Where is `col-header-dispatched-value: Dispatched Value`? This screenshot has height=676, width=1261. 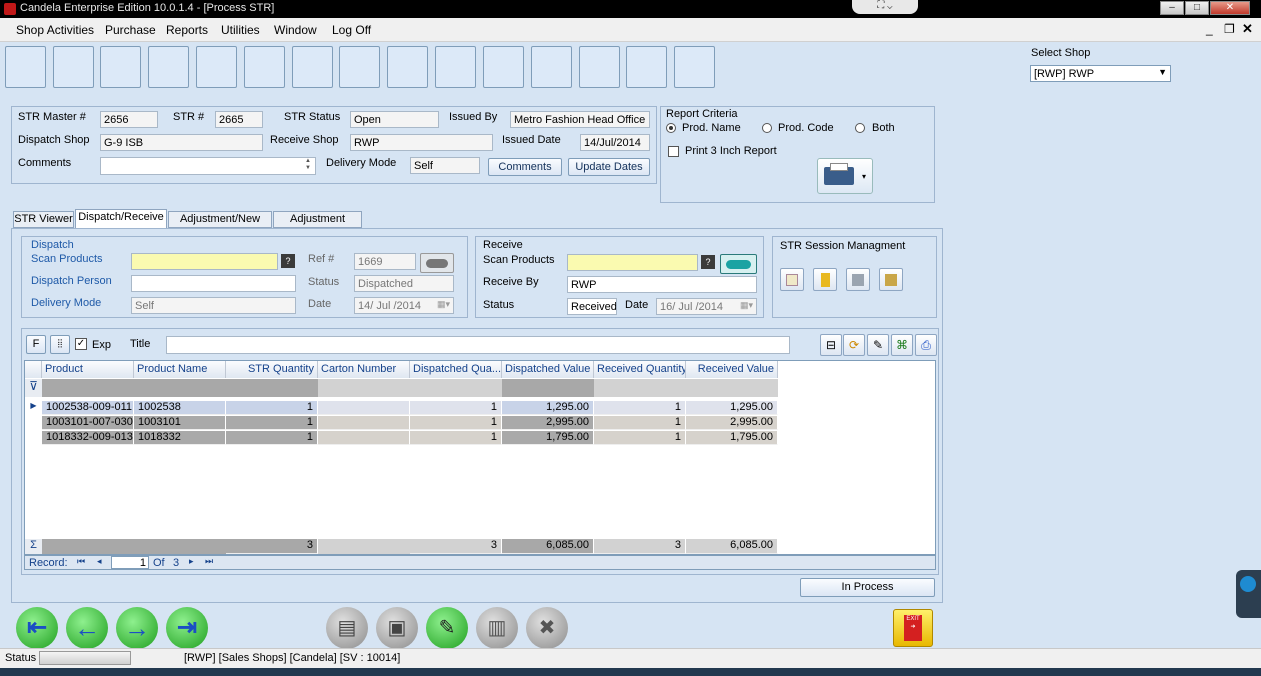
col-header-dispatched-value: Dispatched Value is located at coordinates (548, 369).